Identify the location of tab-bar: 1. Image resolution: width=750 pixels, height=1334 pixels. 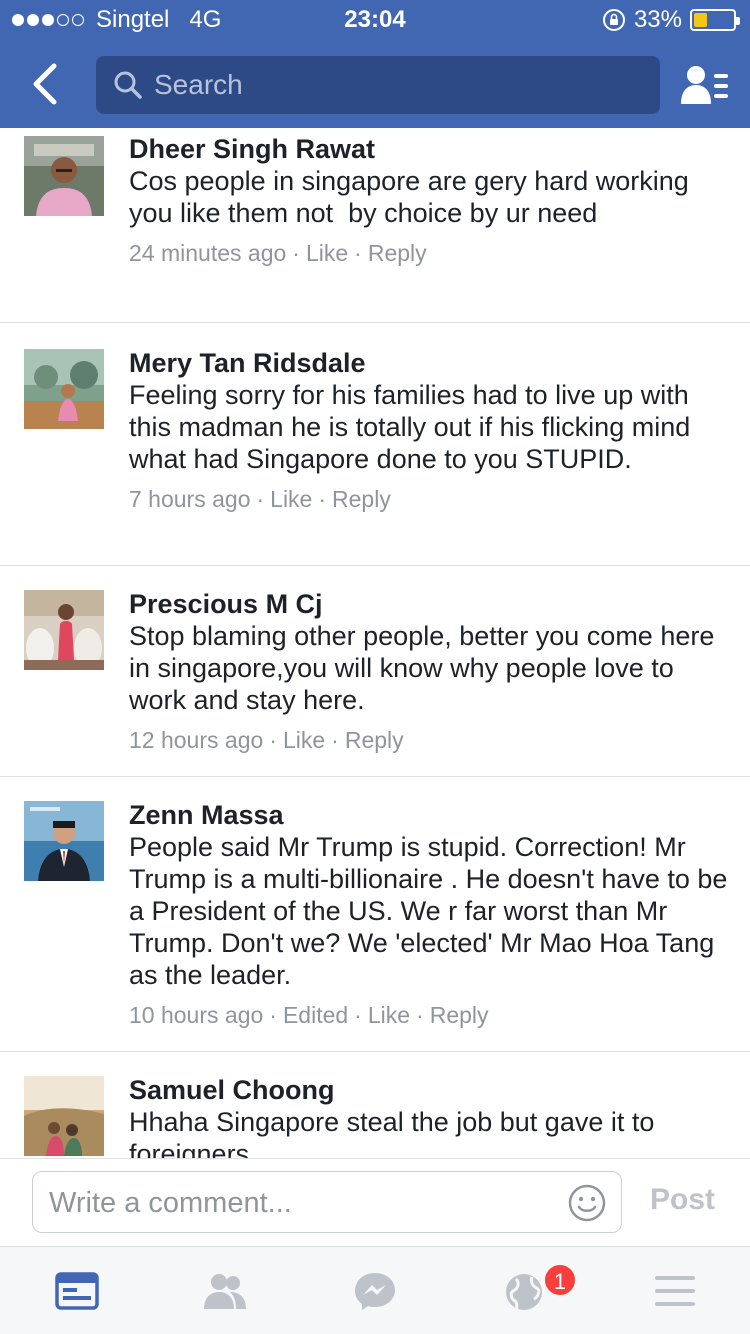
(375, 1290).